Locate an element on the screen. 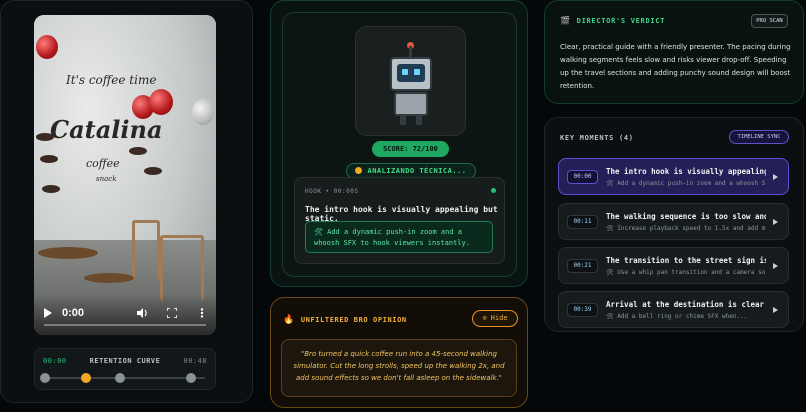 Image resolution: width=806 pixels, height=412 pixels. clapperboard-icon: 🎬 is located at coordinates (565, 20).